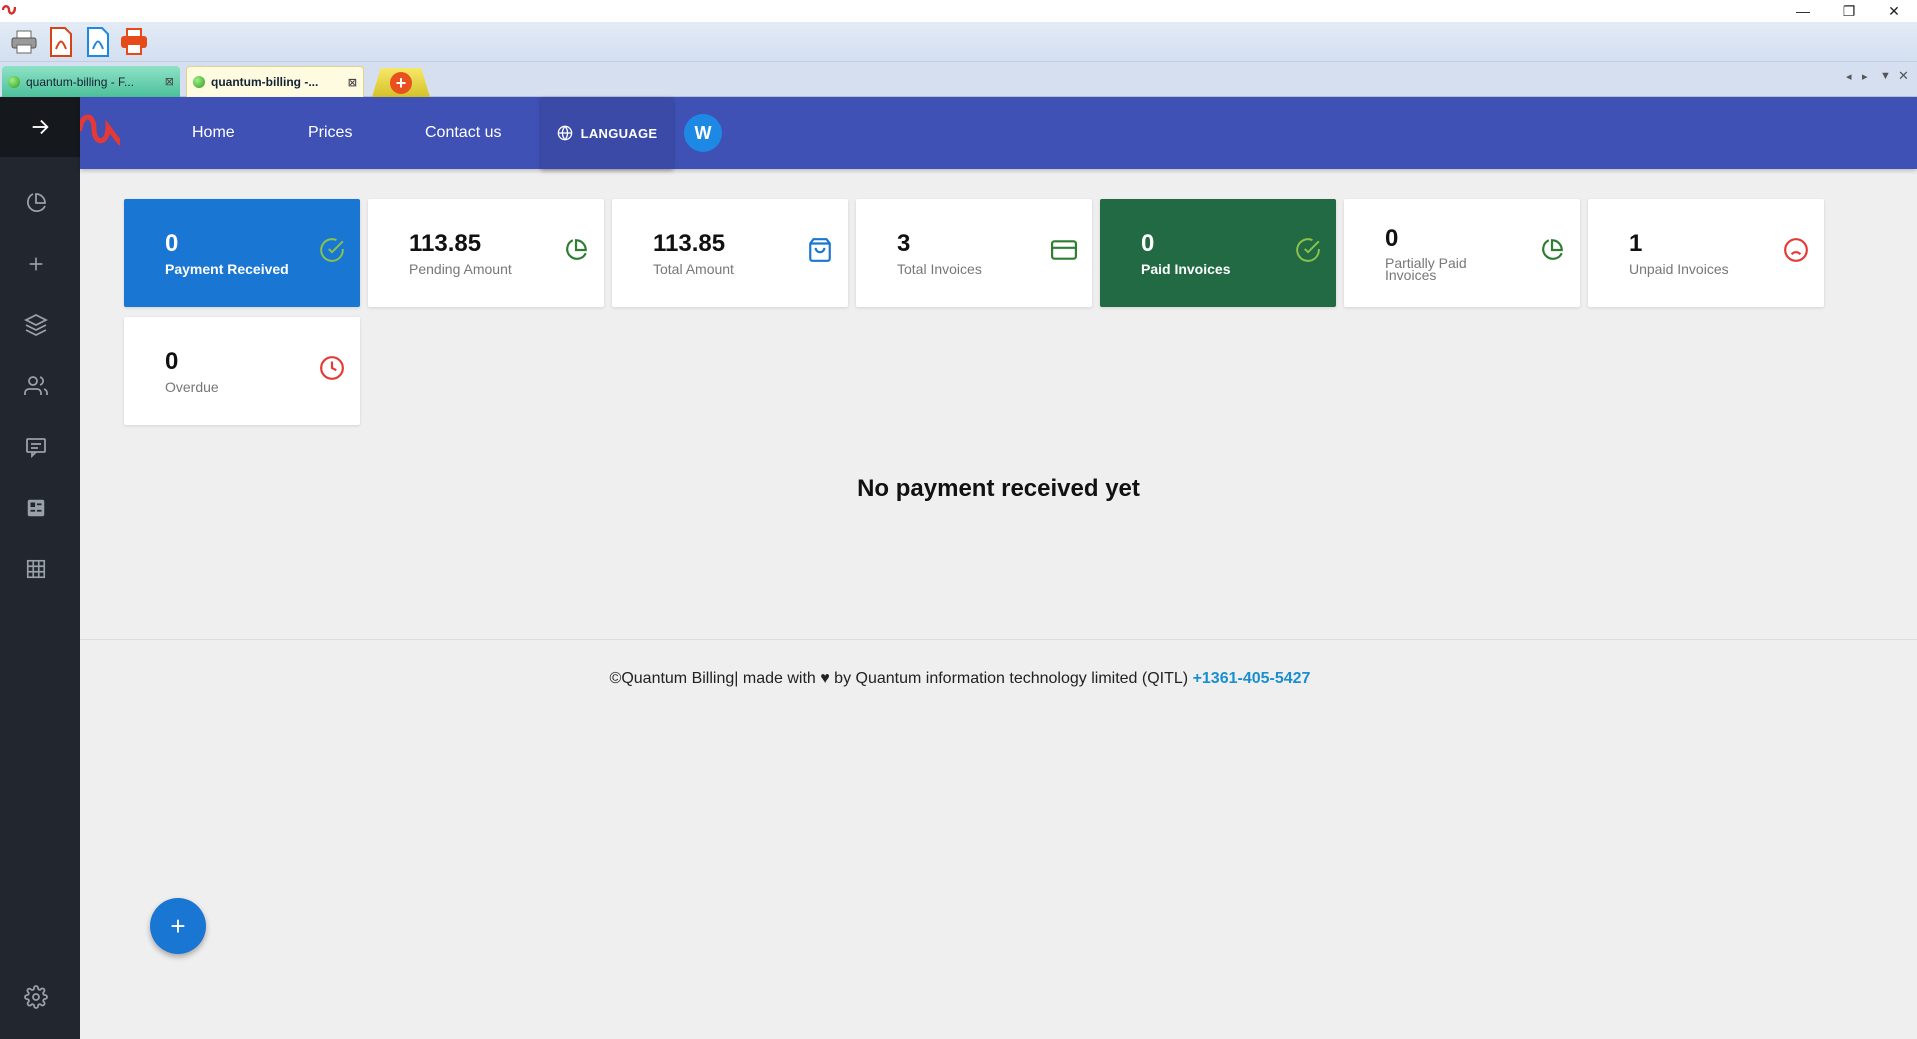 The height and width of the screenshot is (1039, 1917). Describe the element at coordinates (1885, 76) in the screenshot. I see `tab-list-icon: ▼` at that location.